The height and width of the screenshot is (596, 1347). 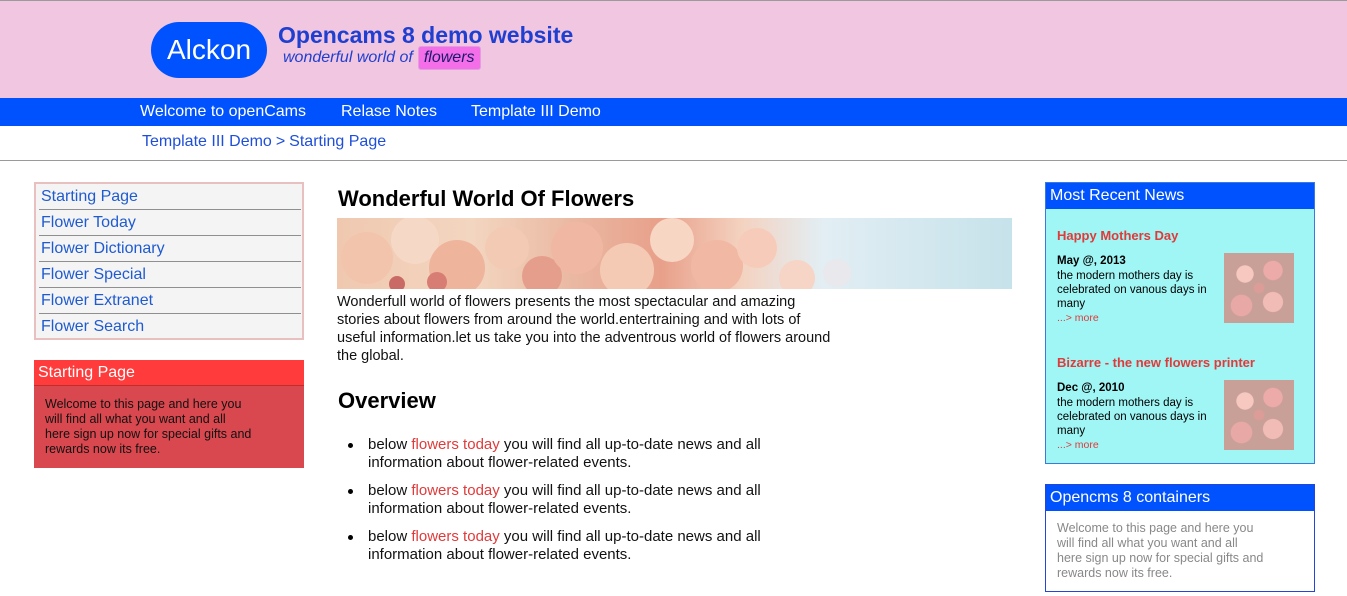 What do you see at coordinates (1181, 362) in the screenshot?
I see `news-headline: Bizarre - the new flowers printer` at bounding box center [1181, 362].